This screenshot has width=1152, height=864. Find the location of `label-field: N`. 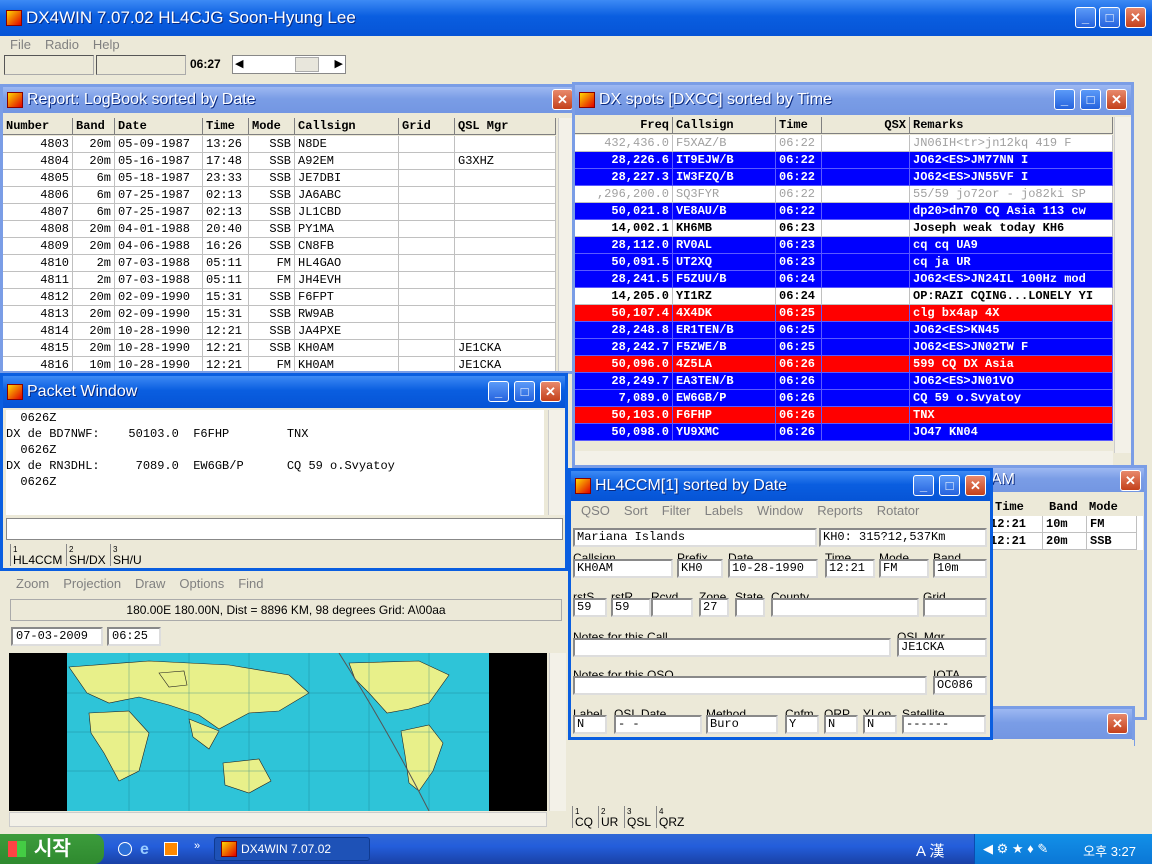

label-field: N is located at coordinates (590, 724).